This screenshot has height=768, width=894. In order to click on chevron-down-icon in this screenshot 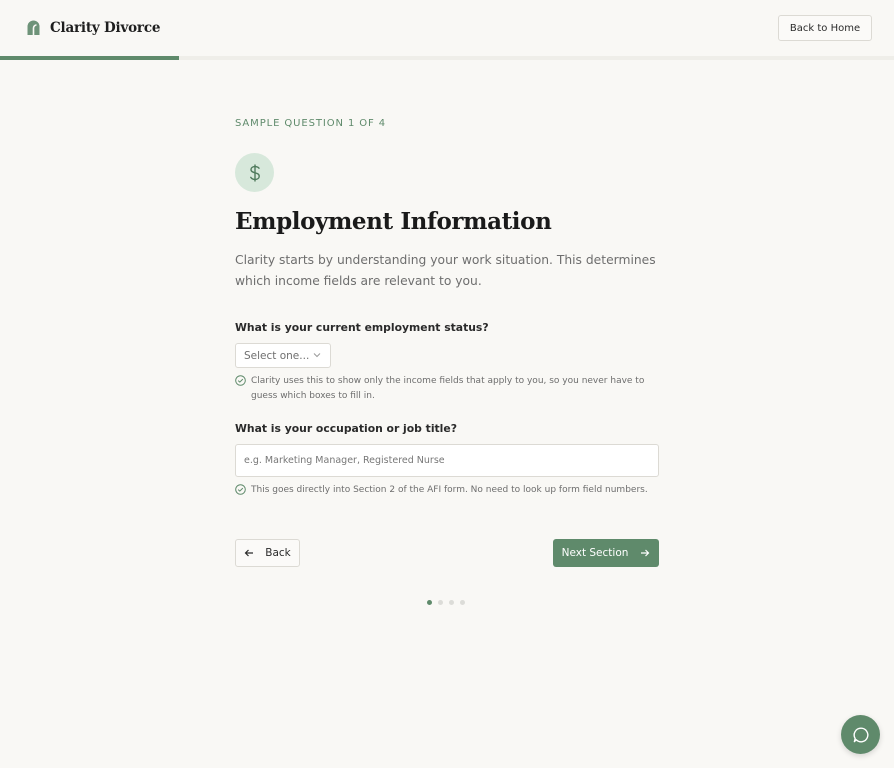, I will do `click(317, 355)`.